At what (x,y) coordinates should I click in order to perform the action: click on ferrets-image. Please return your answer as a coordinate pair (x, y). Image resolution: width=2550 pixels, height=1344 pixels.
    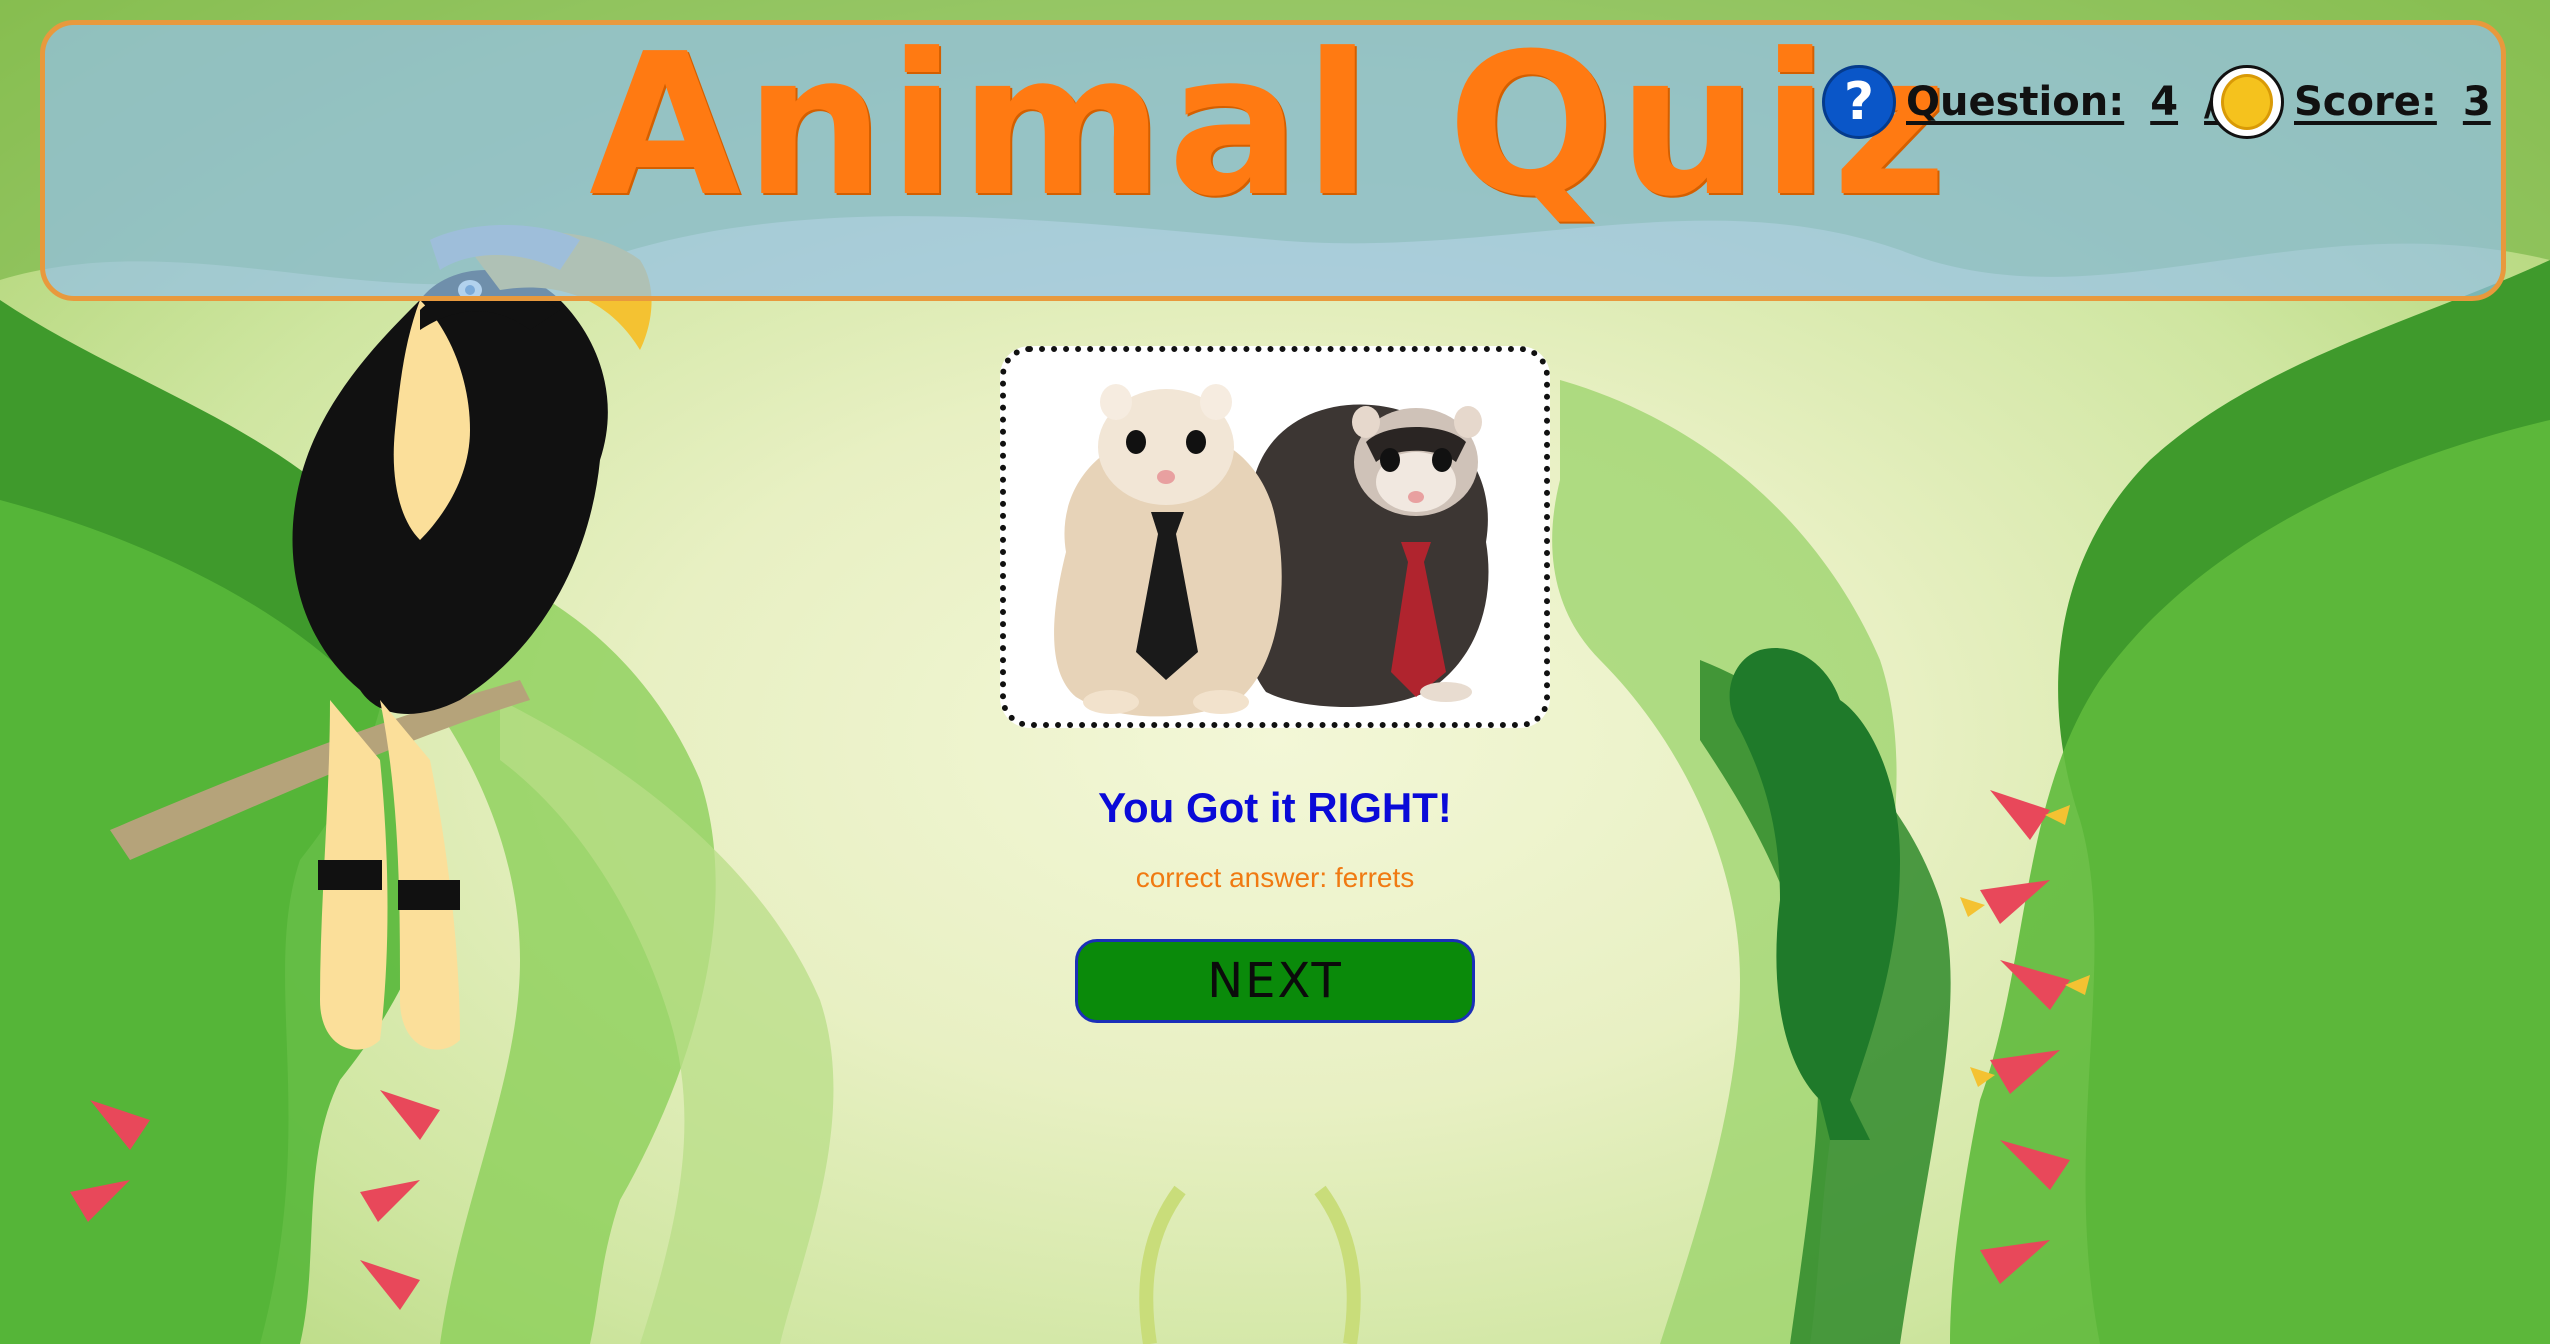
    Looking at the image, I should click on (1275, 537).